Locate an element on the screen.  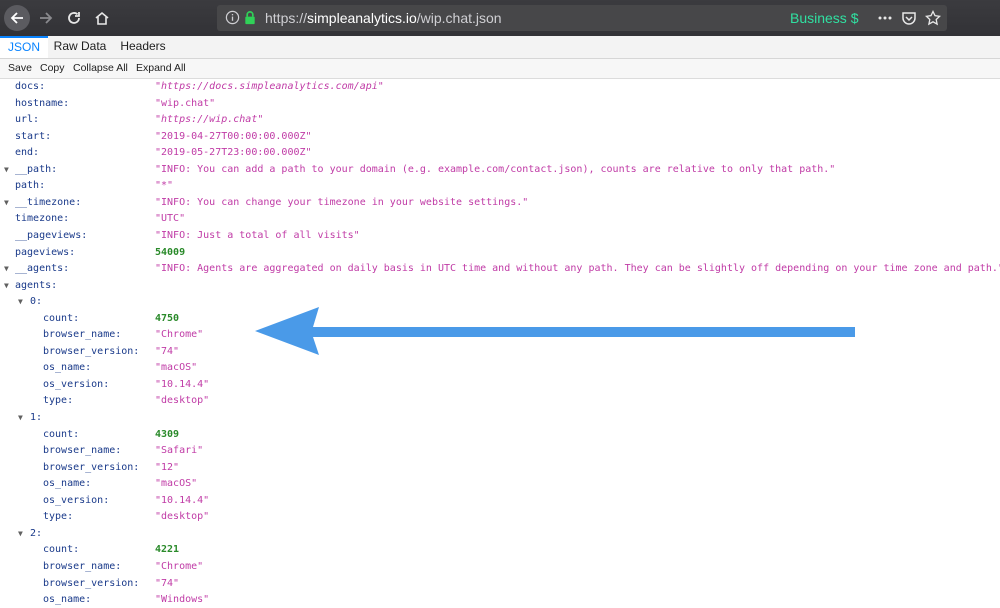
json-value: 4221 is located at coordinates (167, 550).